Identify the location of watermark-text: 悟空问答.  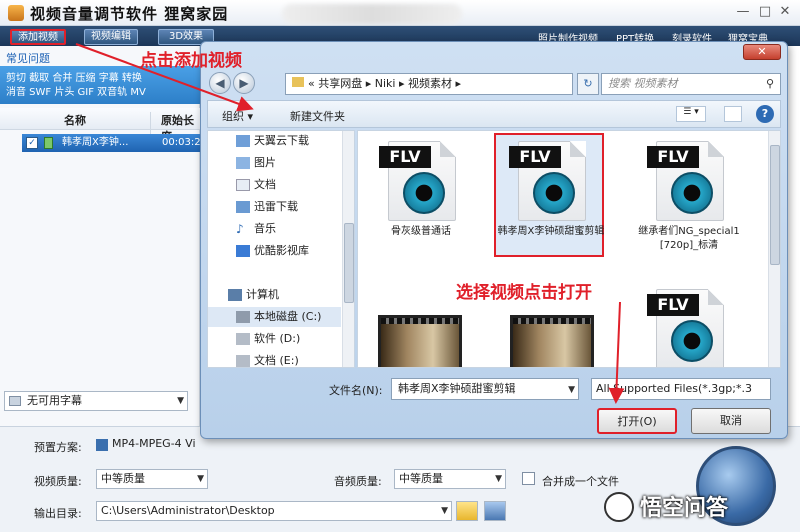
(684, 508).